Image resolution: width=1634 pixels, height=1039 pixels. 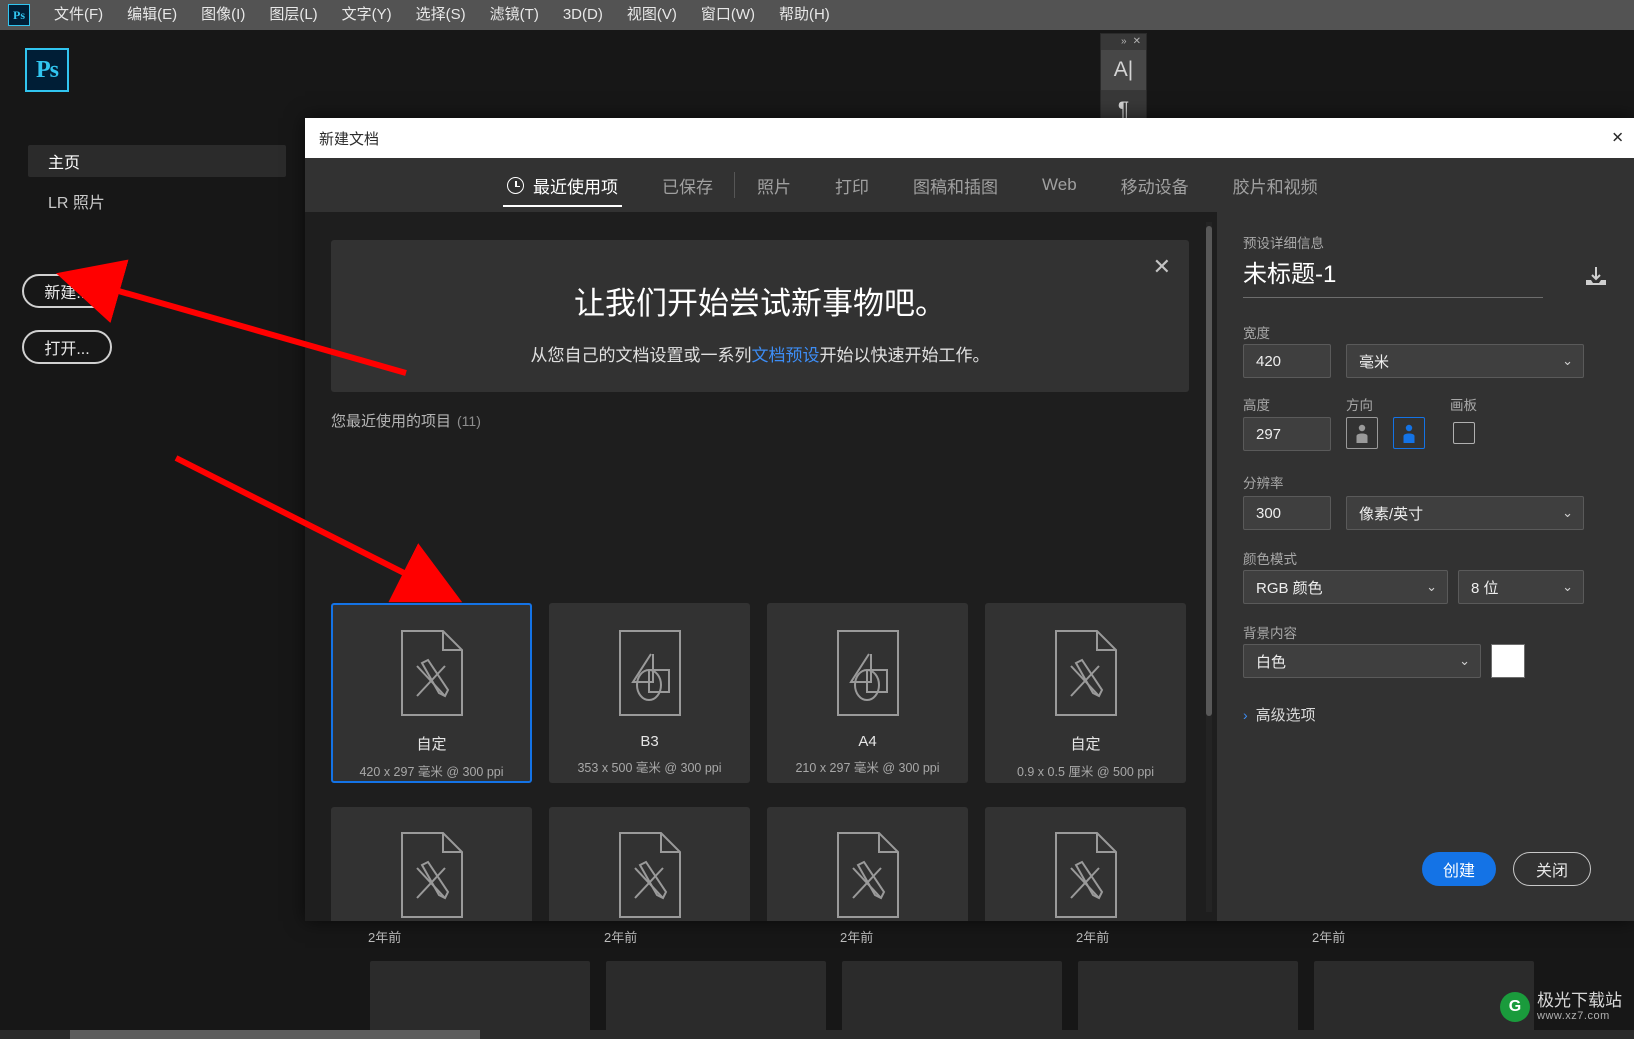 What do you see at coordinates (1155, 185) in the screenshot?
I see `tab-mobile: 移动设备` at bounding box center [1155, 185].